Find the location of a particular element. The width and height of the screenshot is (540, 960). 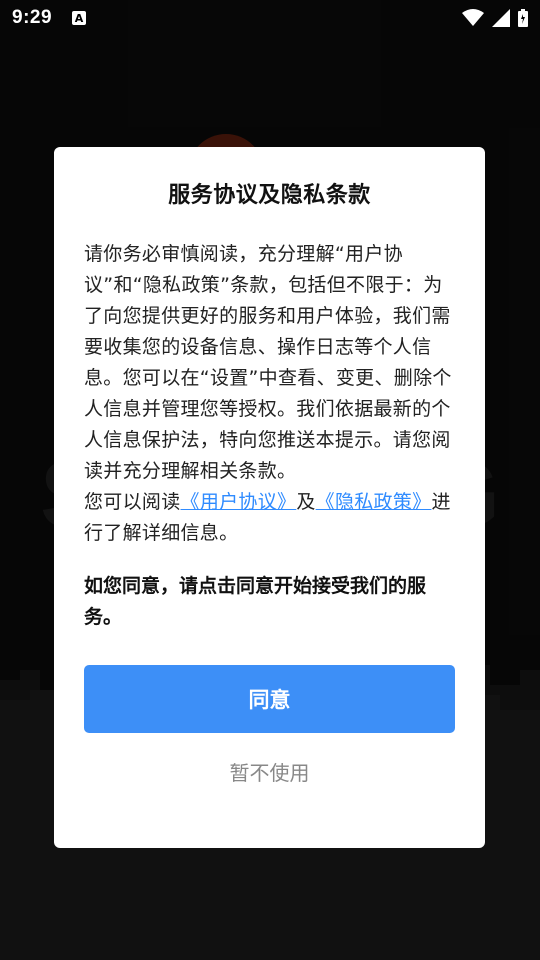

dialog-title: 服务协议及隐私条款 is located at coordinates (269, 195).